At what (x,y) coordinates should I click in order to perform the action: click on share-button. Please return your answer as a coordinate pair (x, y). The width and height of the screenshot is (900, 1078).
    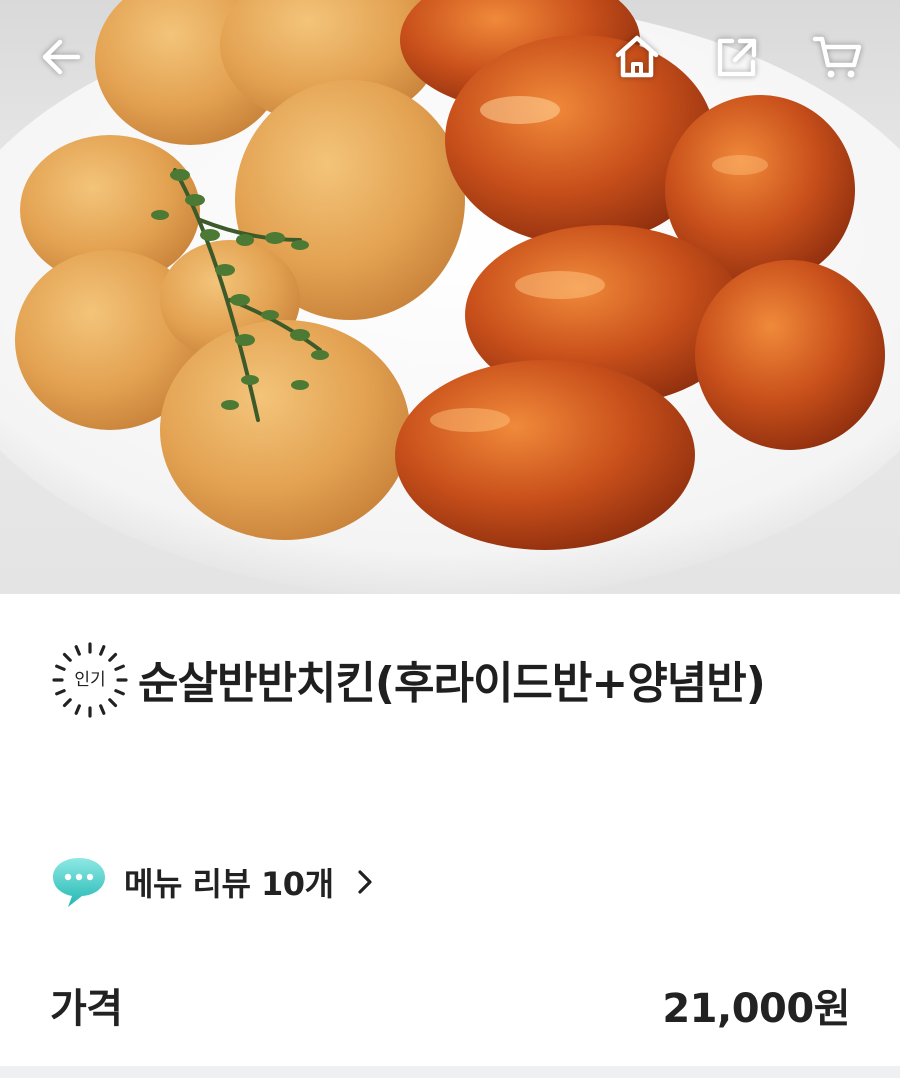
    Looking at the image, I should click on (737, 57).